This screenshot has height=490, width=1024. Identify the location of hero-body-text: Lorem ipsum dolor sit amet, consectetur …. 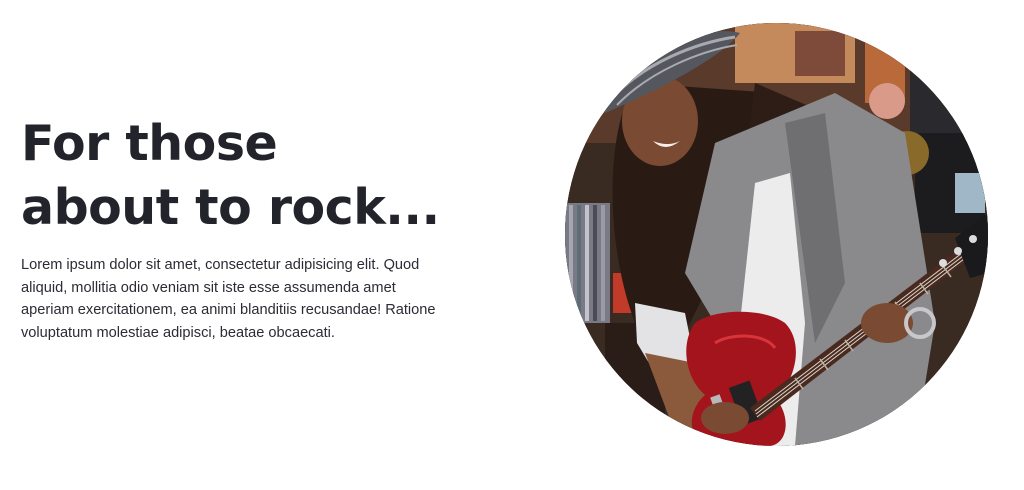
(228, 299).